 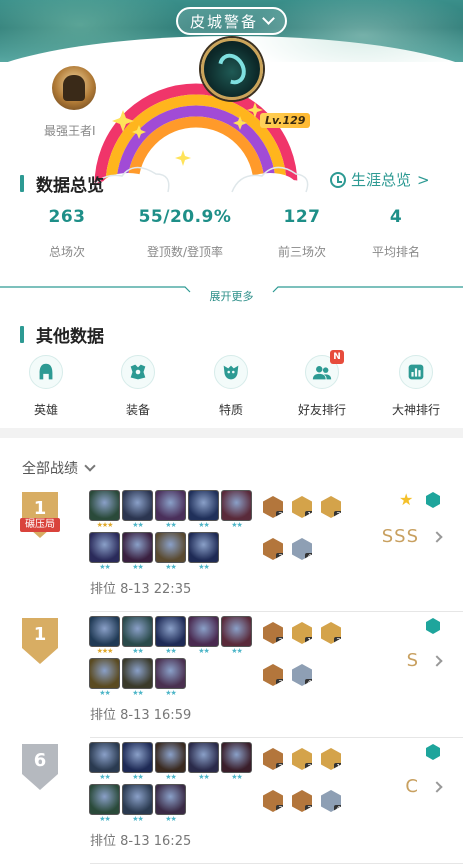 I want to click on augment-icon: 2, so click(x=273, y=633).